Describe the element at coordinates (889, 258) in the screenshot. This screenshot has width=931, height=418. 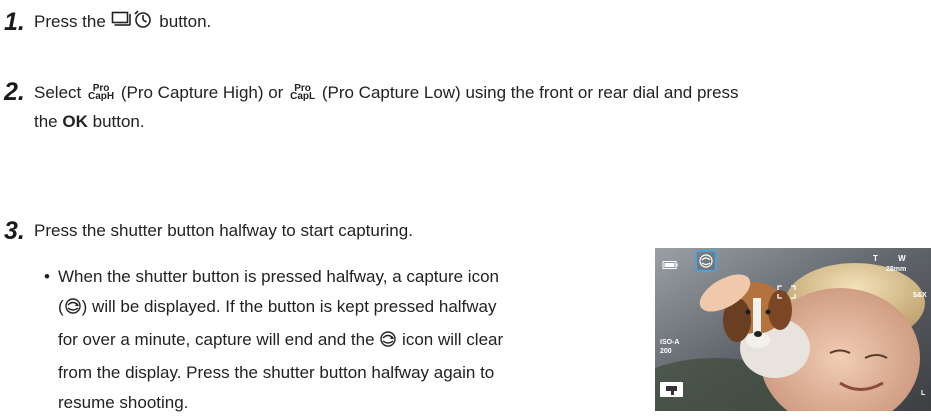
I see `zoom-indicator: T W` at that location.